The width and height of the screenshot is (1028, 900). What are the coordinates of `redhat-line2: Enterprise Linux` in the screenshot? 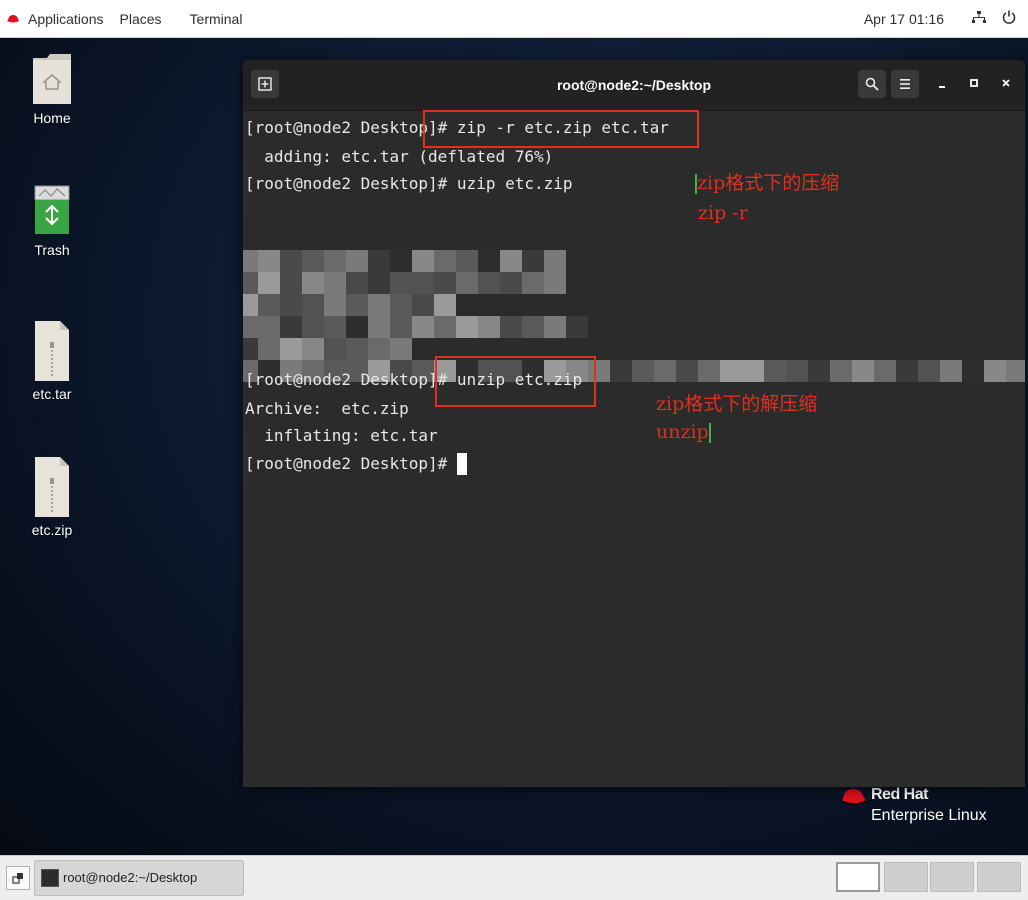 It's located at (929, 815).